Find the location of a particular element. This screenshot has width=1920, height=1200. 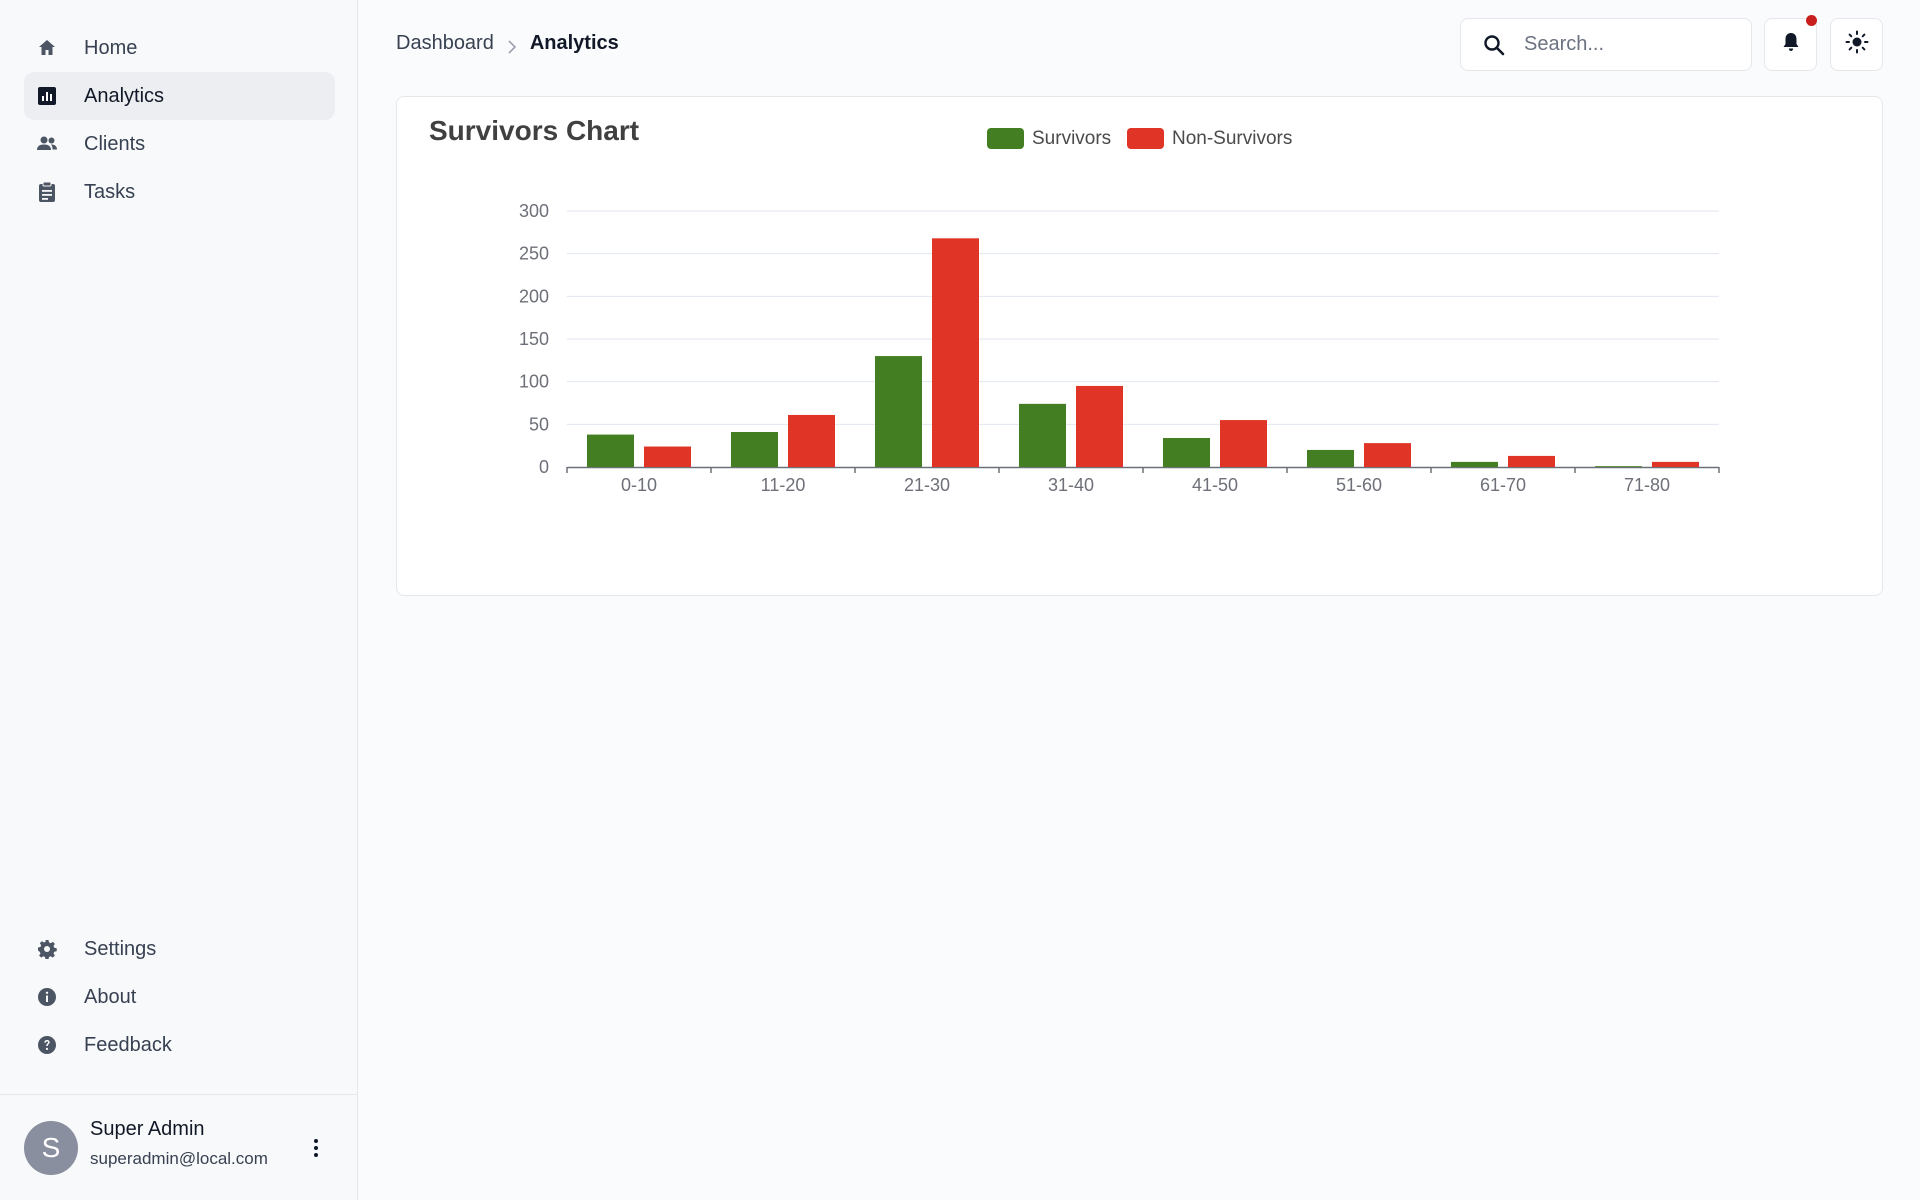

chart-title: Survivors Chart is located at coordinates (534, 130).